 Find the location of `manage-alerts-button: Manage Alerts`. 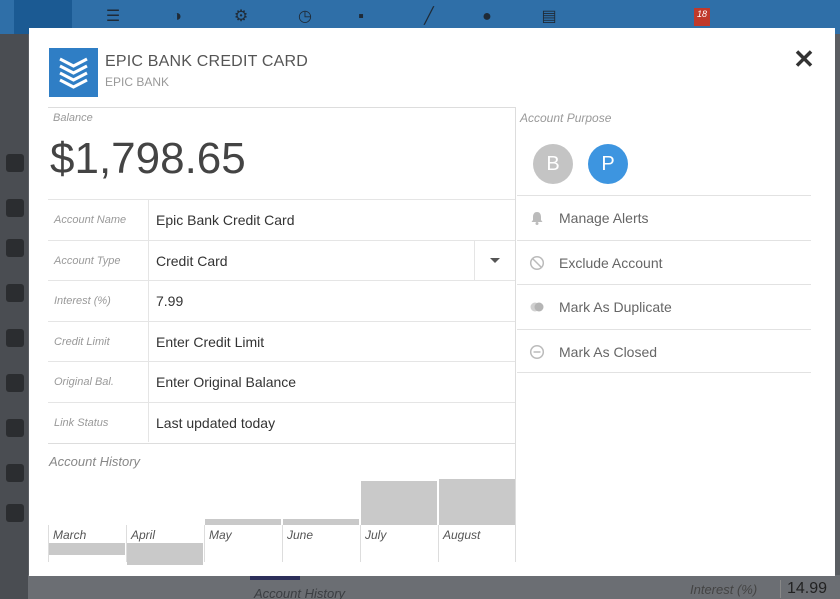

manage-alerts-button: Manage Alerts is located at coordinates (664, 217).